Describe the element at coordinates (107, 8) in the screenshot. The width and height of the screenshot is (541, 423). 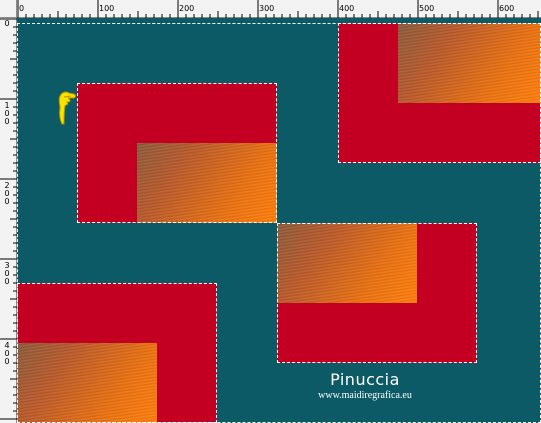
I see `ruler-label-100: 100` at that location.